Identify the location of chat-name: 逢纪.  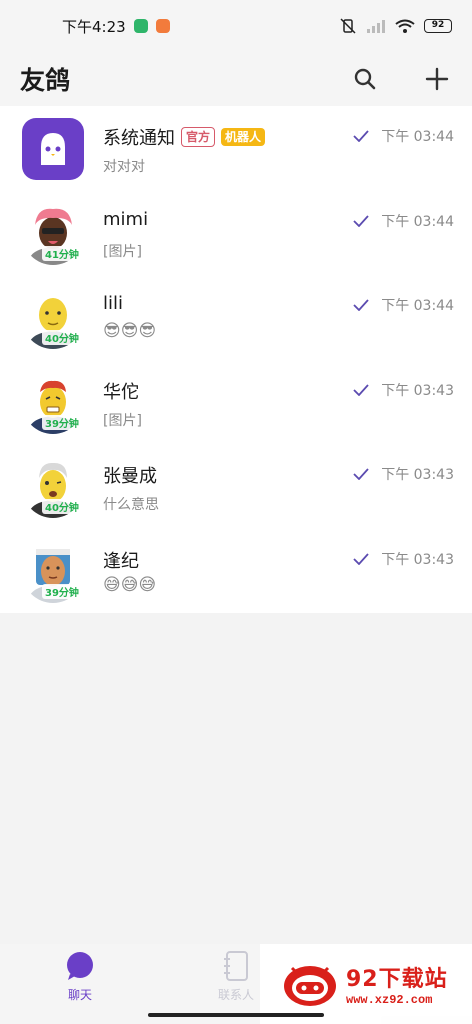
(121, 560).